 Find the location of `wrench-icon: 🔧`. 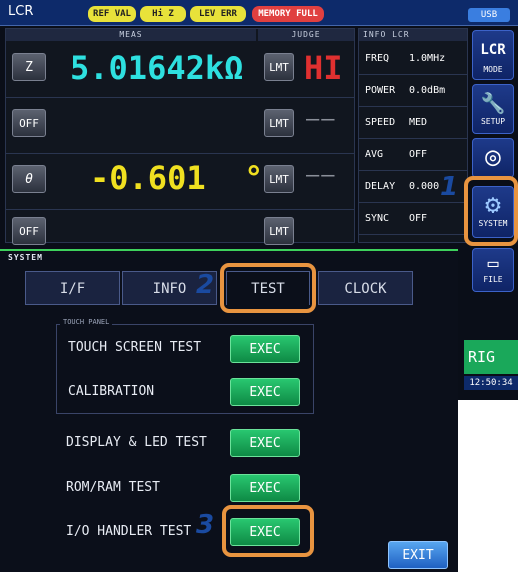

wrench-icon: 🔧 is located at coordinates (493, 103).